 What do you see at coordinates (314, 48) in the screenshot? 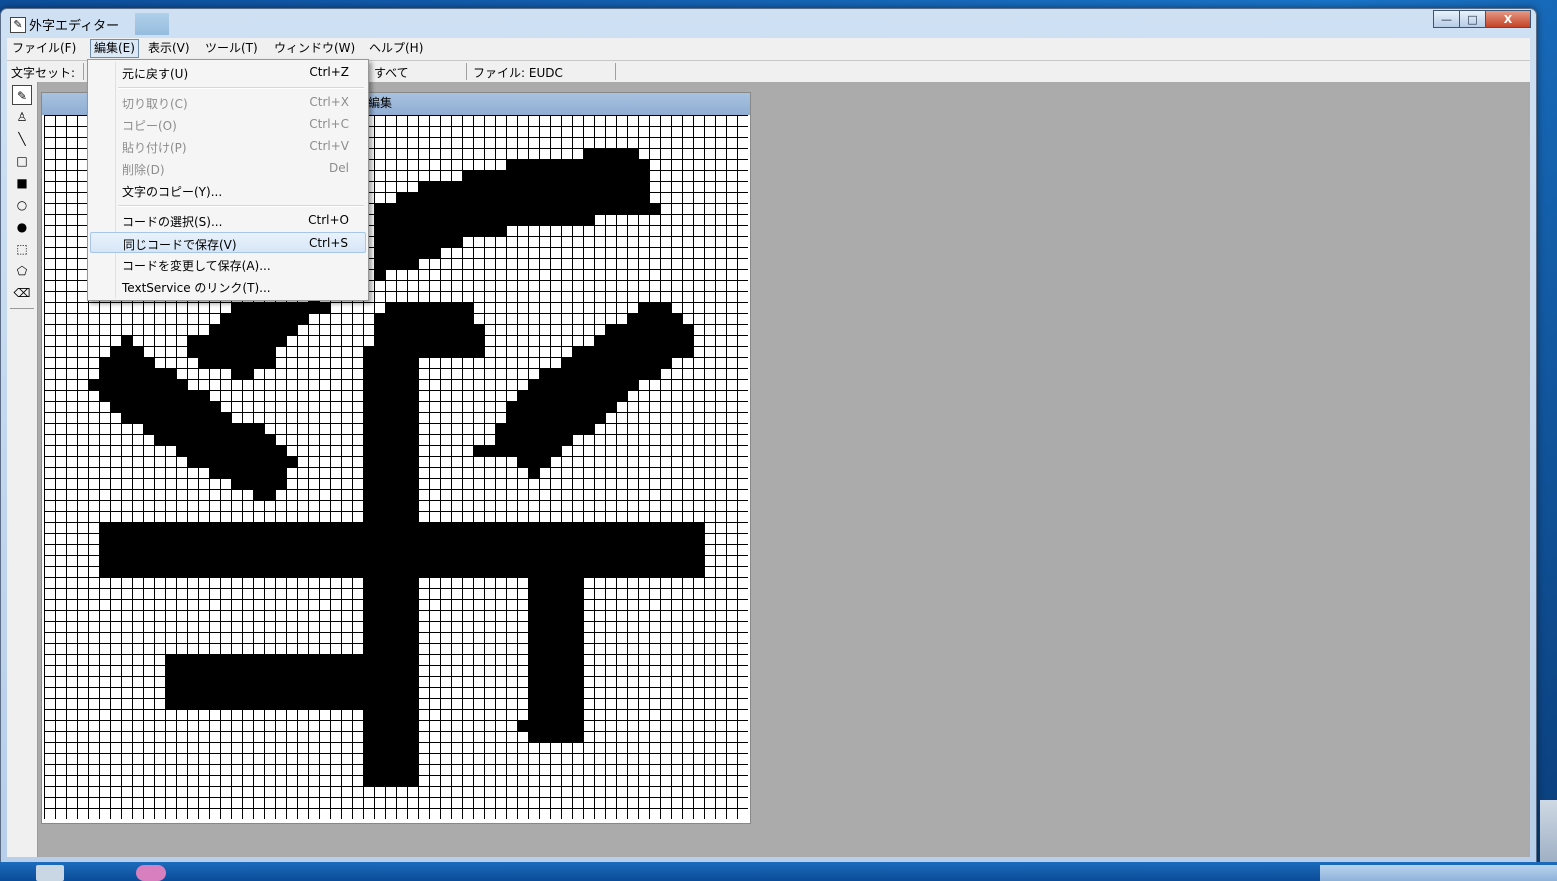
I see `menu-window: ウィンドウ(W)` at bounding box center [314, 48].